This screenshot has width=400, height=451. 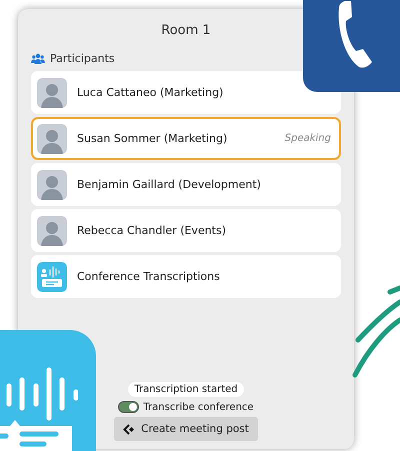 I want to click on participants-heading: Participants, so click(x=82, y=58).